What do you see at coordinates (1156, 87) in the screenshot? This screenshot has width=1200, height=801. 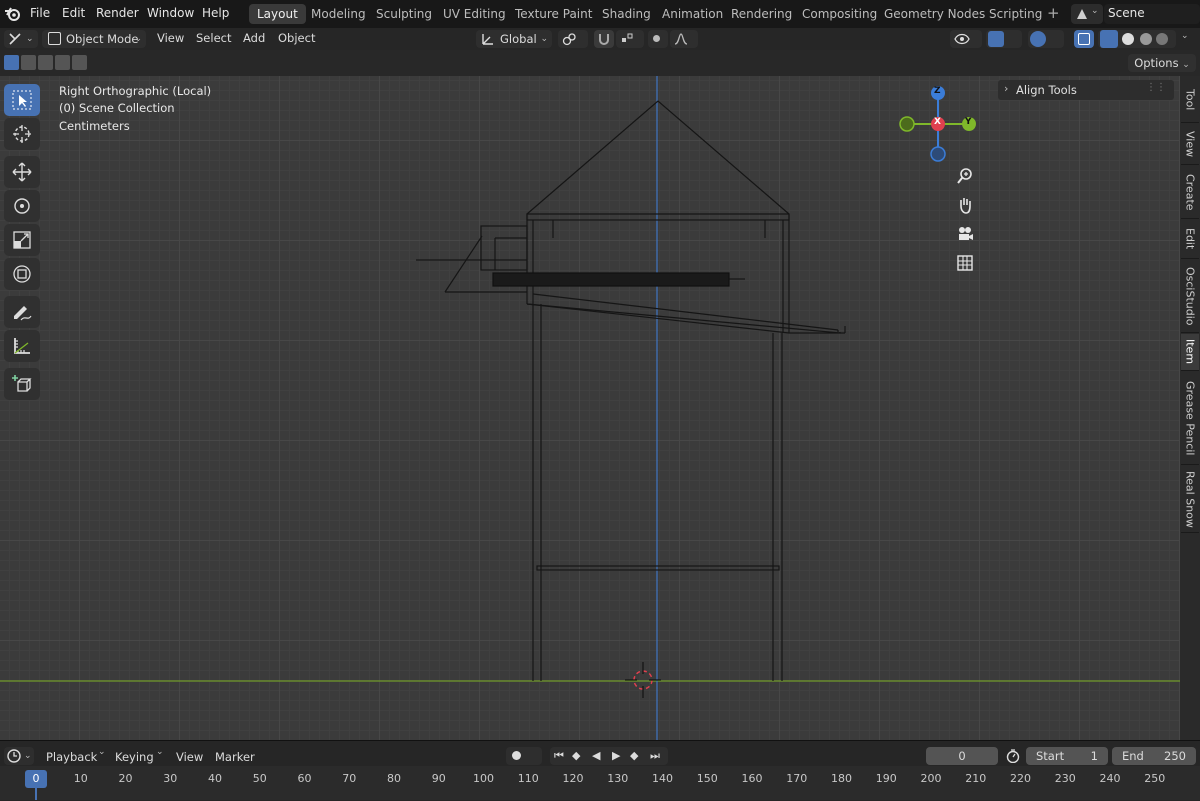 I see `drag-handle-icon: ⋮⋮` at bounding box center [1156, 87].